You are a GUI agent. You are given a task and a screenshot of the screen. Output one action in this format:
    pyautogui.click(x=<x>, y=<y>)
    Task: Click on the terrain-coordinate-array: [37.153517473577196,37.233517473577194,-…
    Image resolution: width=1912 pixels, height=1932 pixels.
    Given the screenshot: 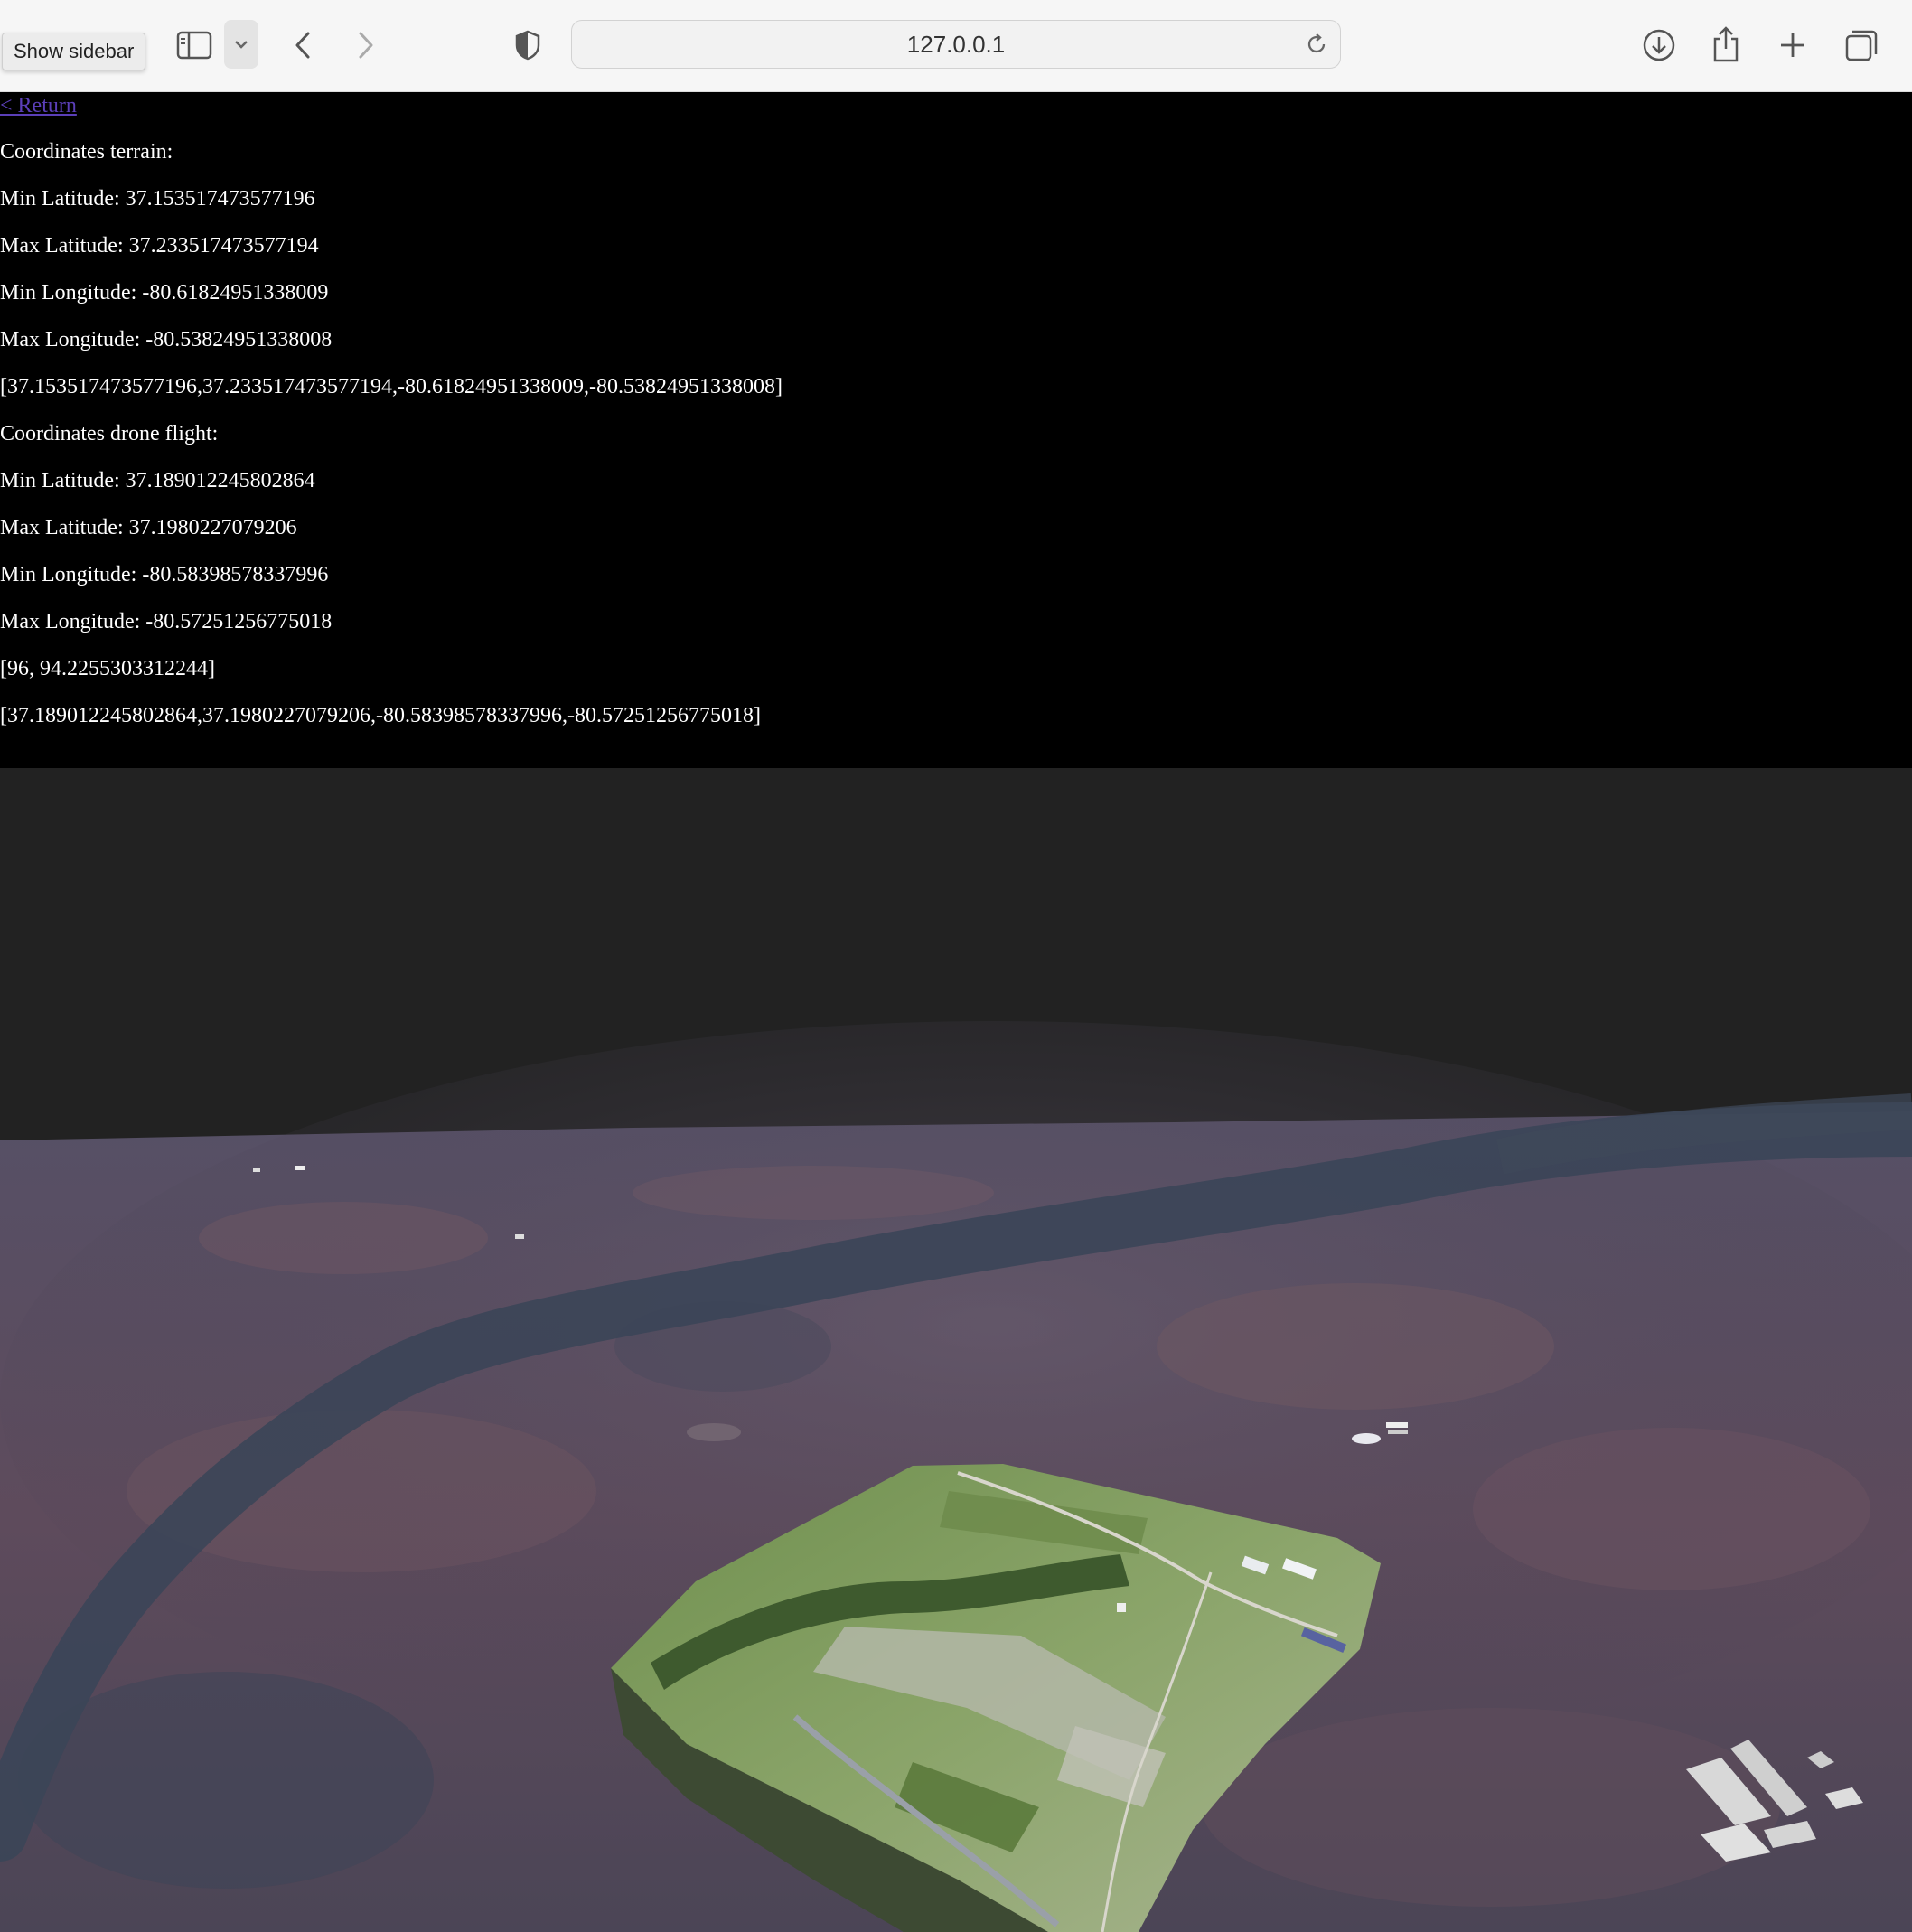 What is the action you would take?
    pyautogui.click(x=391, y=387)
    